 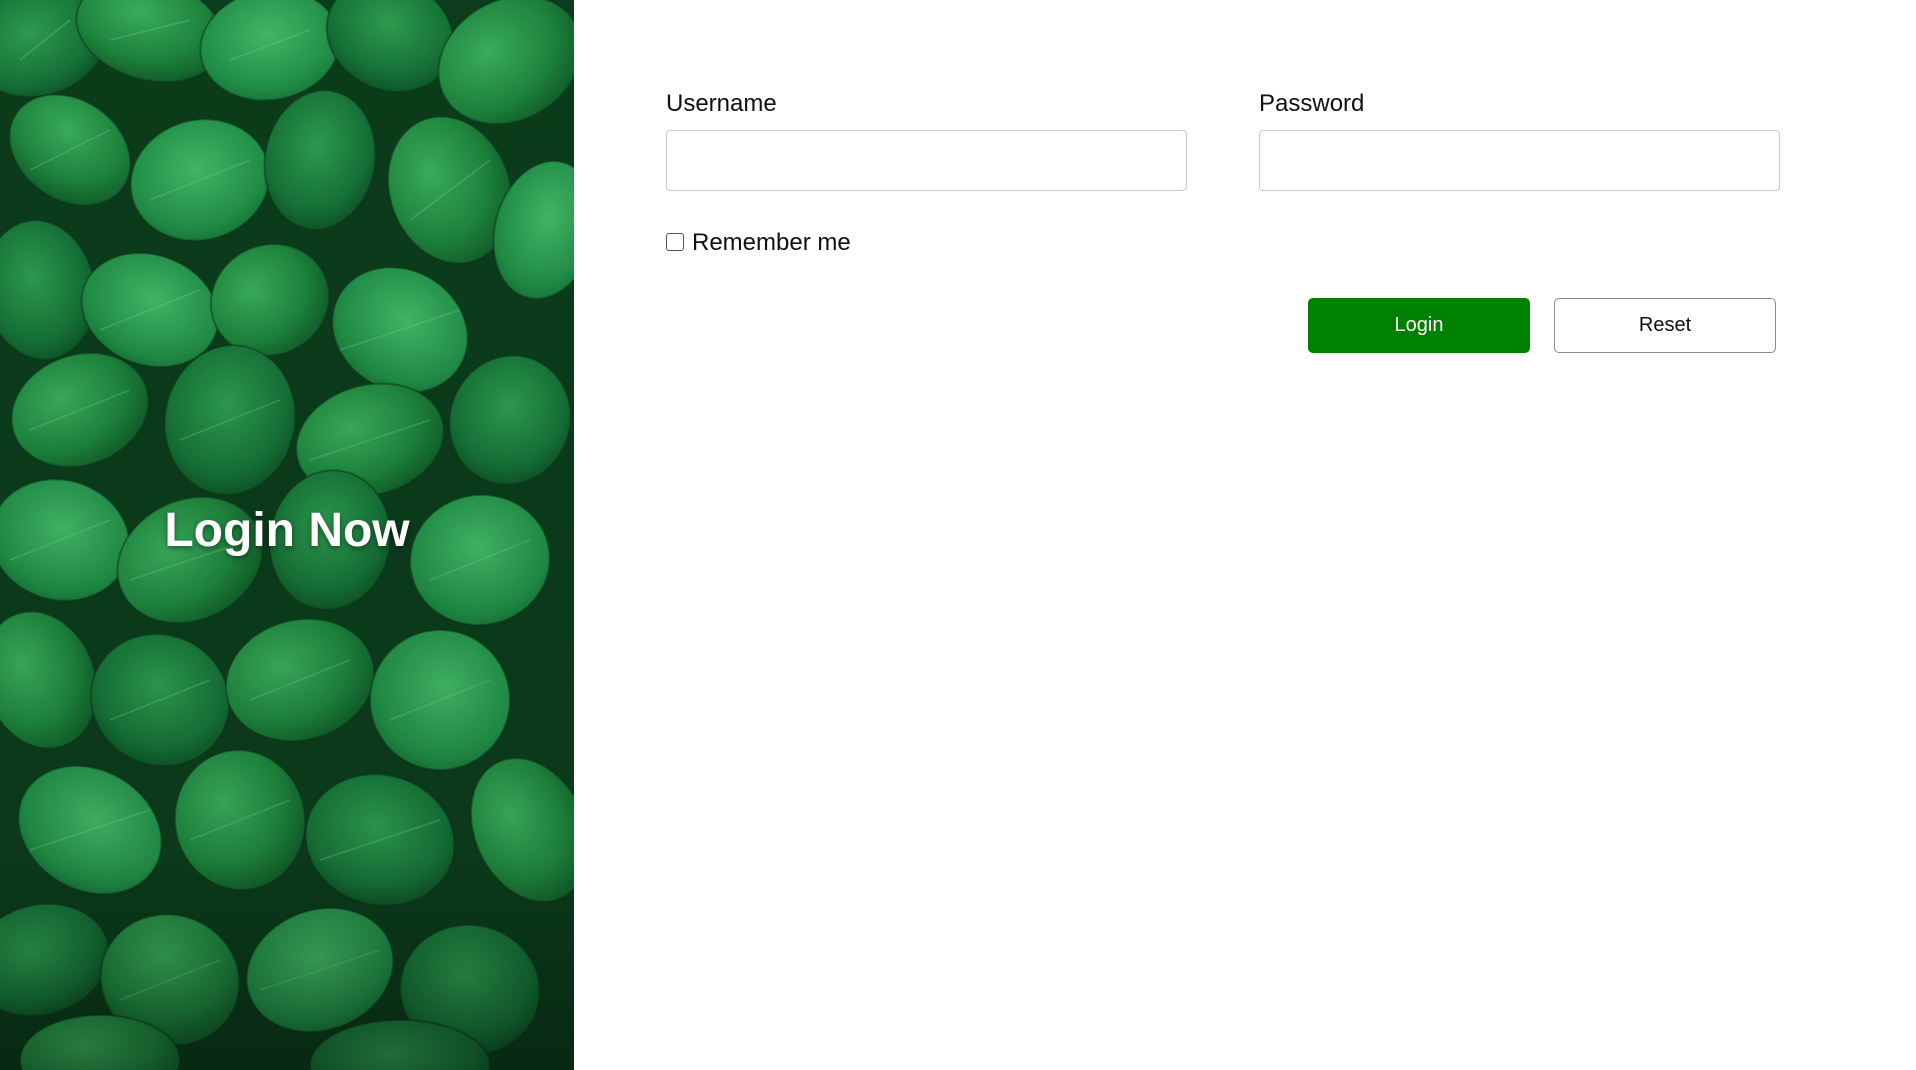 I want to click on reset-button: Reset, so click(x=1665, y=325).